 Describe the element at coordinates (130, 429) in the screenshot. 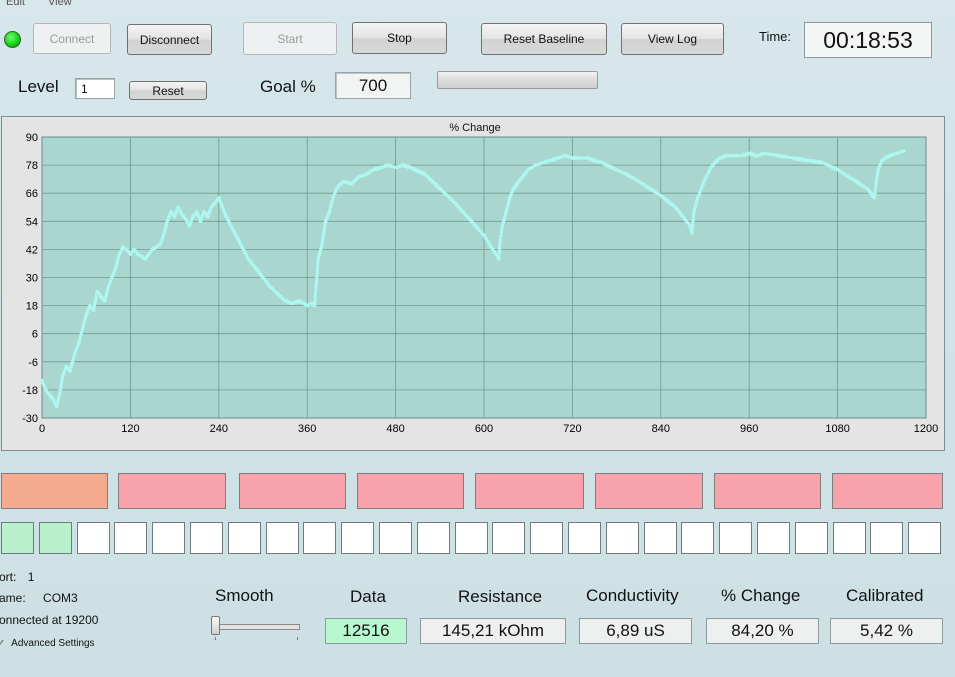

I see `x-tick-label: 120` at that location.